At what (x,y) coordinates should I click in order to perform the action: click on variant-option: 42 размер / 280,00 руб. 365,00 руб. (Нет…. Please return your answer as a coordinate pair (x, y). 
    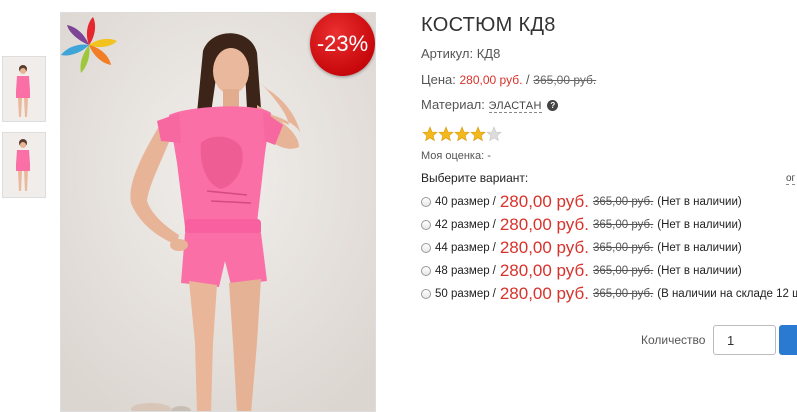
    Looking at the image, I should click on (609, 224).